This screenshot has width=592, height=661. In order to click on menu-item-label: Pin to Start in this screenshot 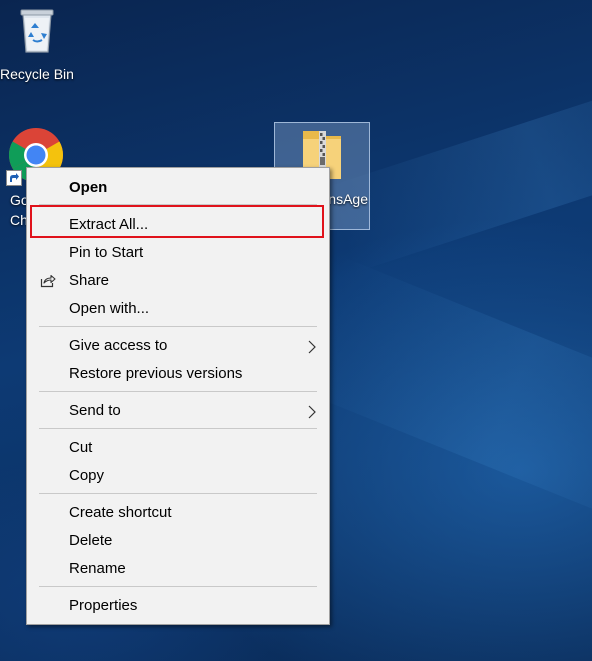, I will do `click(106, 252)`.